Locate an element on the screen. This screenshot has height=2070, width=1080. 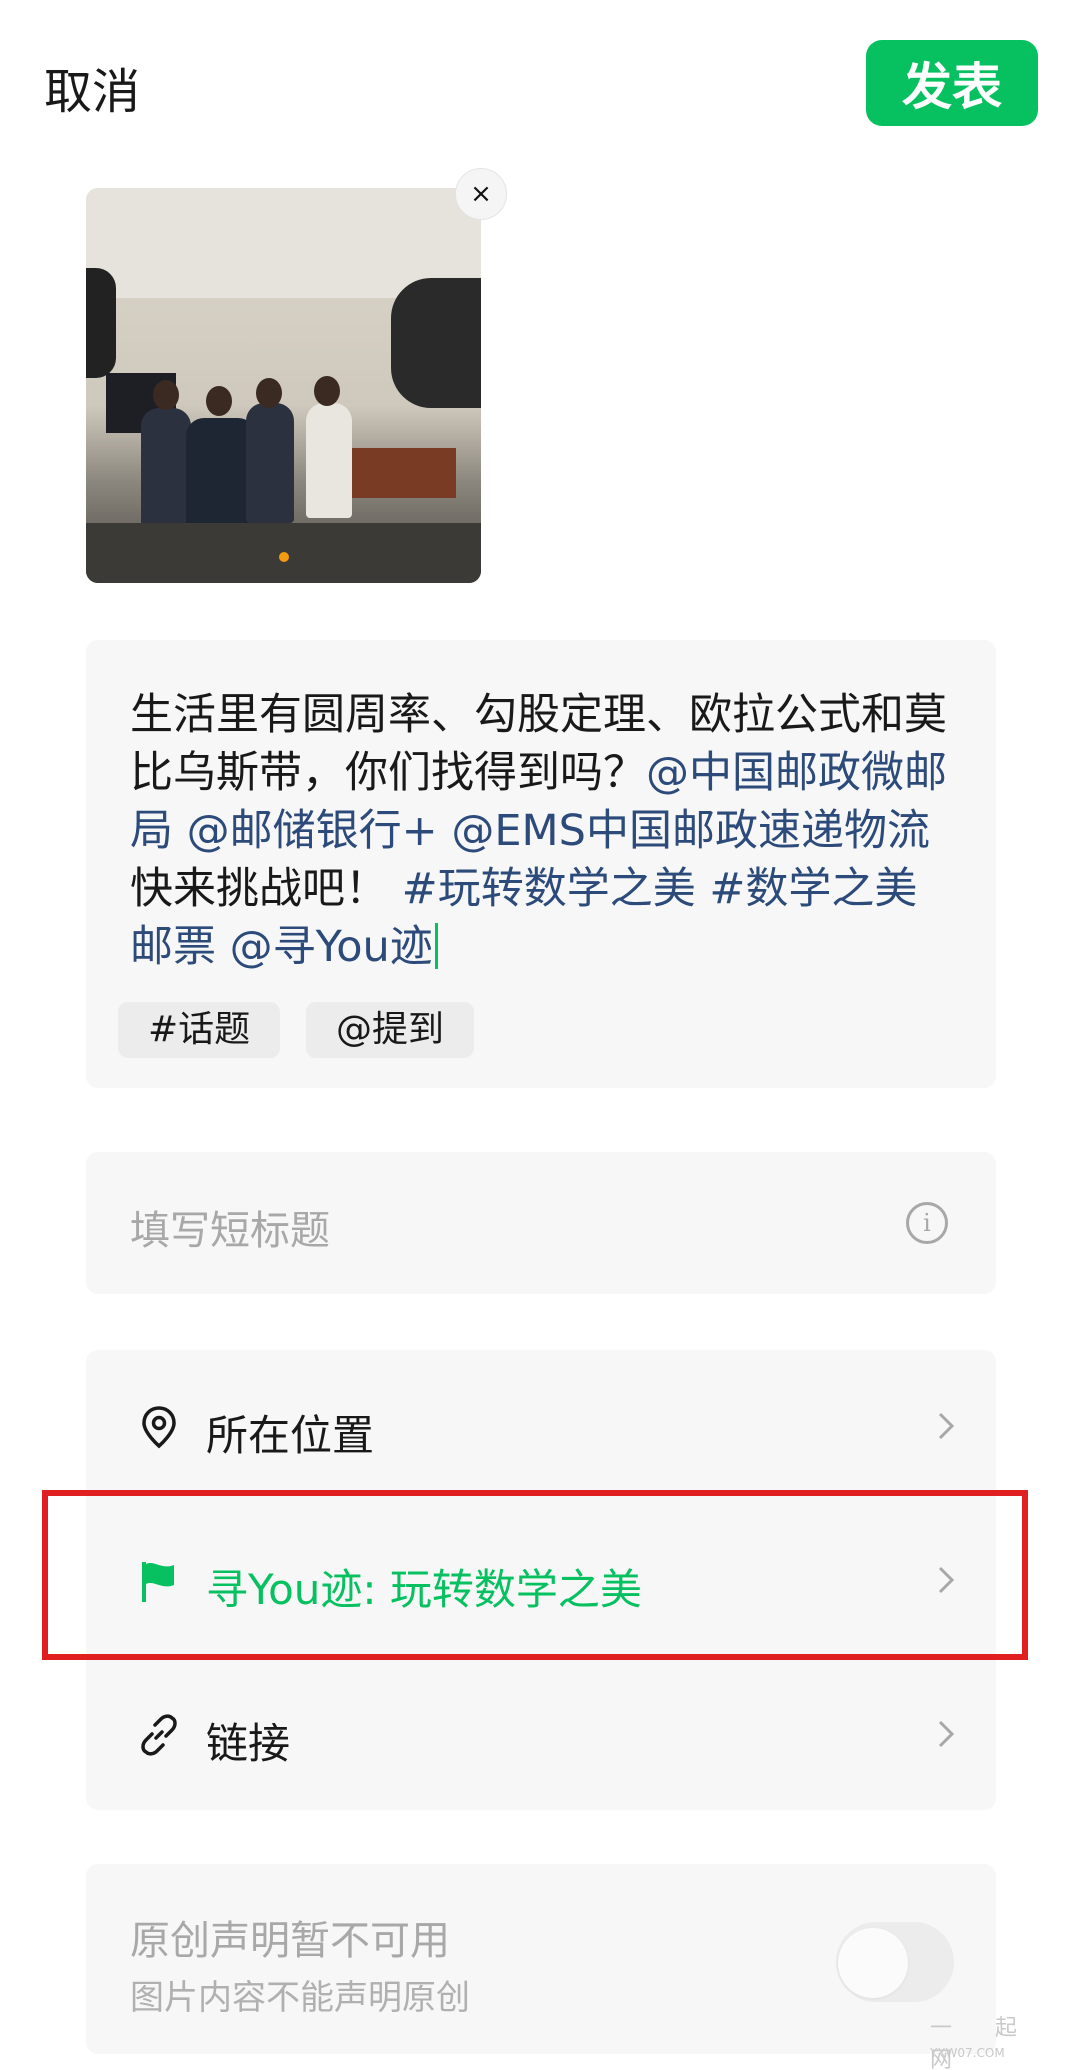
remove-photo-button: × is located at coordinates (481, 194).